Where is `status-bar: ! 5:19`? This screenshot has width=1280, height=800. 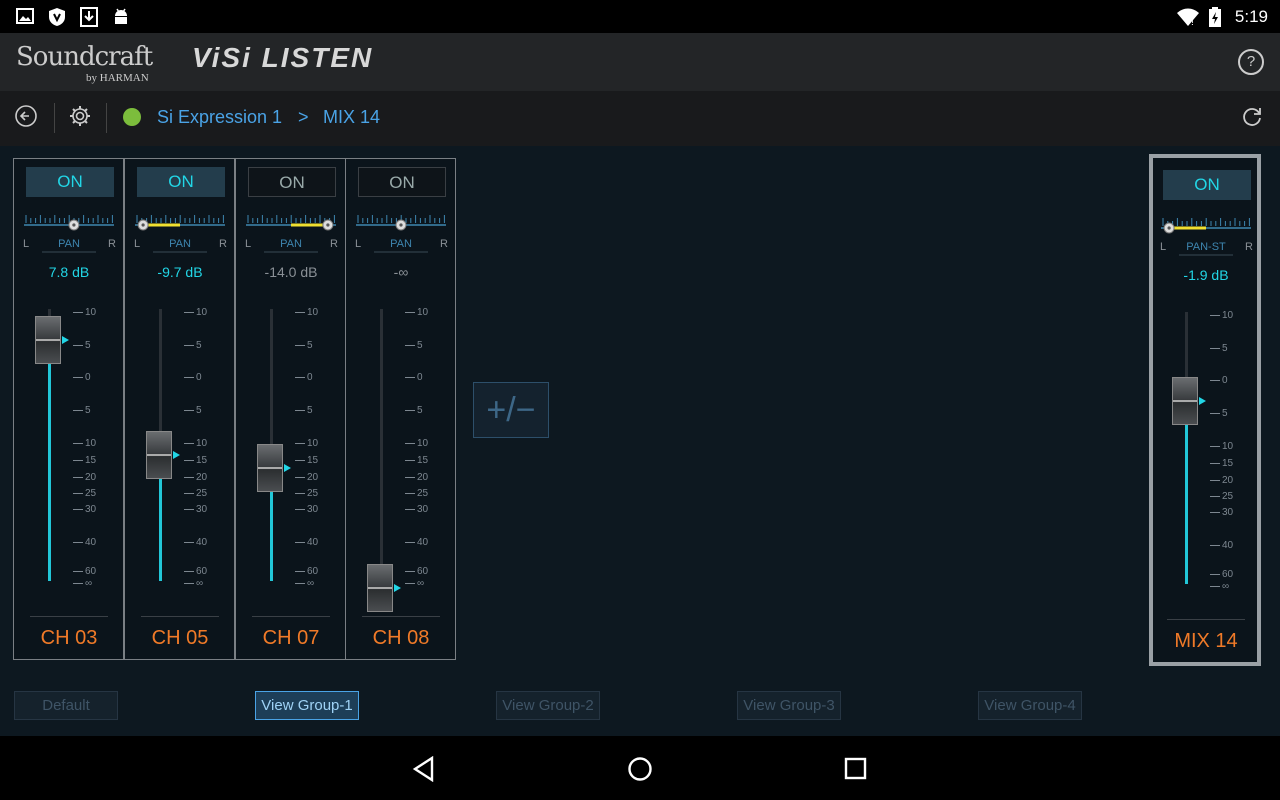 status-bar: ! 5:19 is located at coordinates (640, 16).